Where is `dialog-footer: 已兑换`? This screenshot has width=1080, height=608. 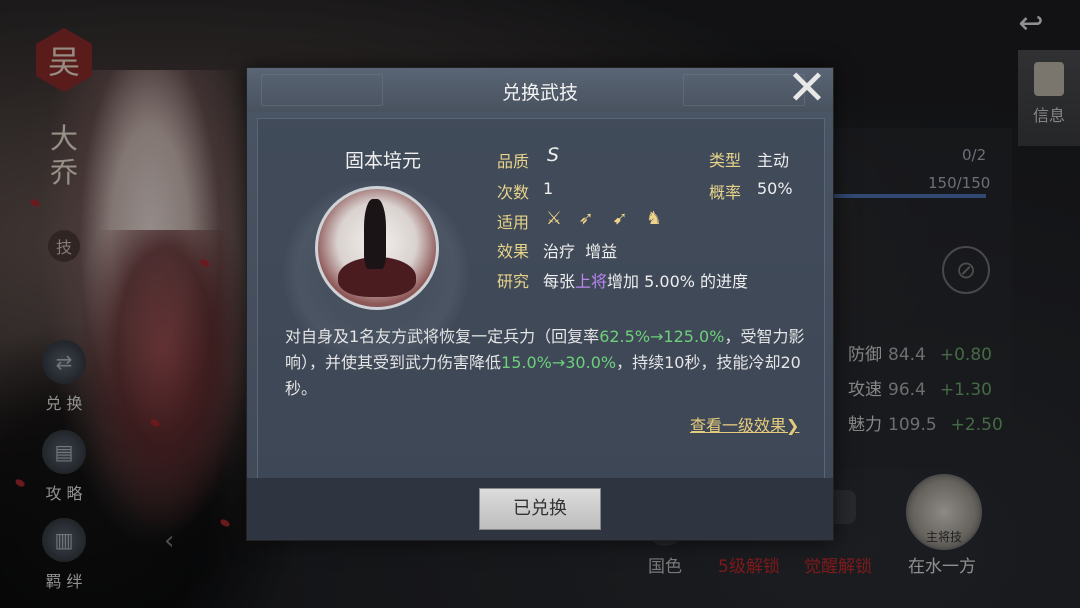
dialog-footer: 已兑换 is located at coordinates (540, 509).